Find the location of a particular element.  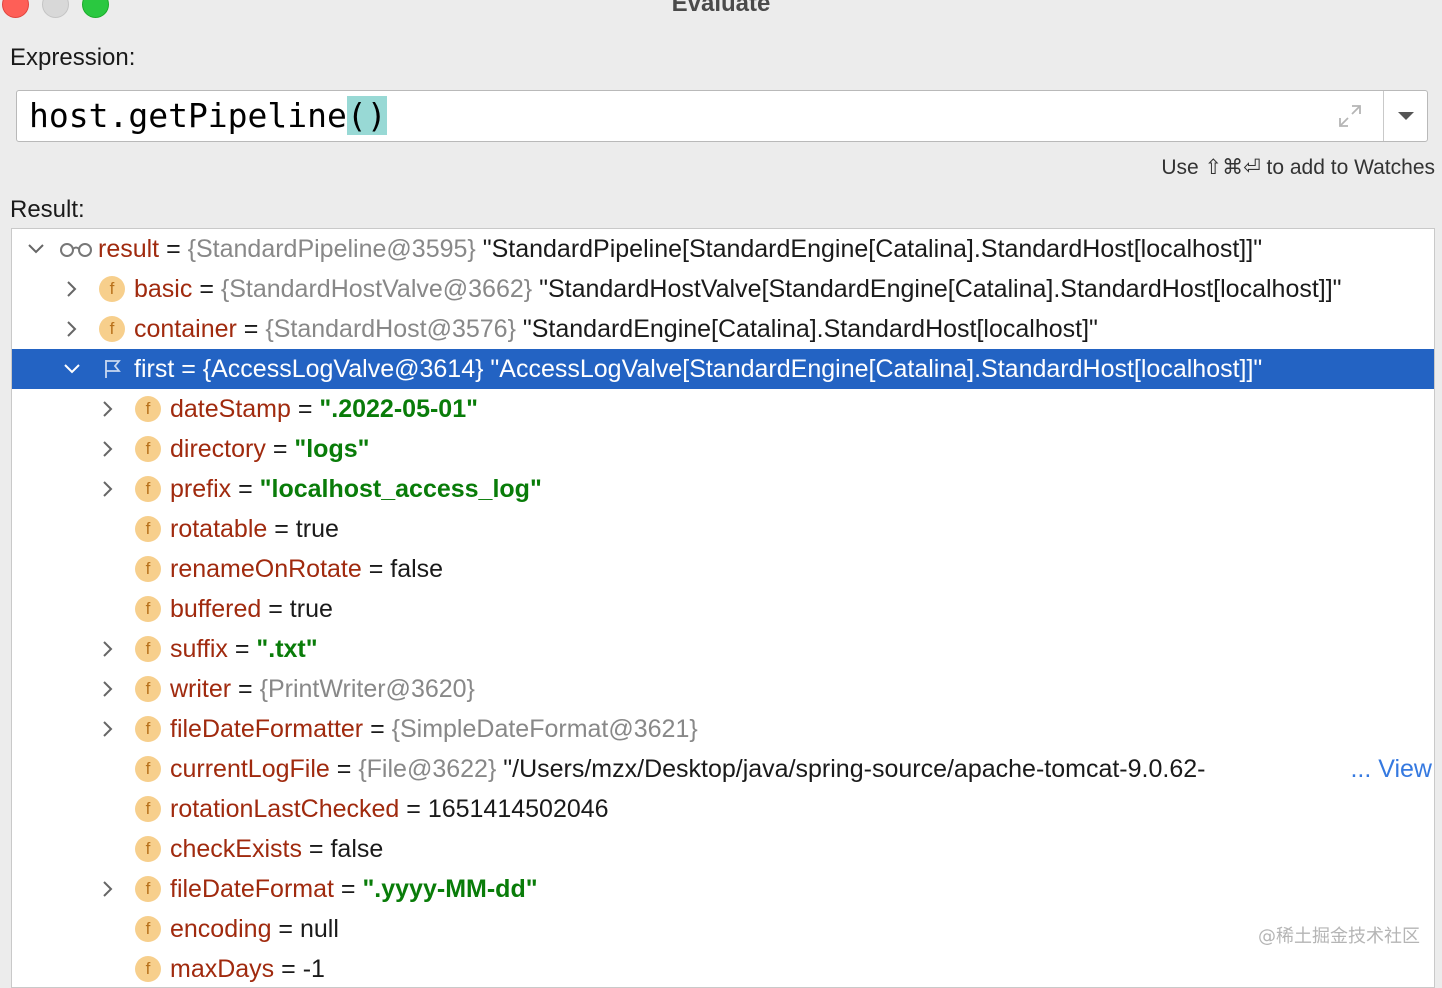

tree-row-suffix: f suffix = ".txt" is located at coordinates (723, 649).